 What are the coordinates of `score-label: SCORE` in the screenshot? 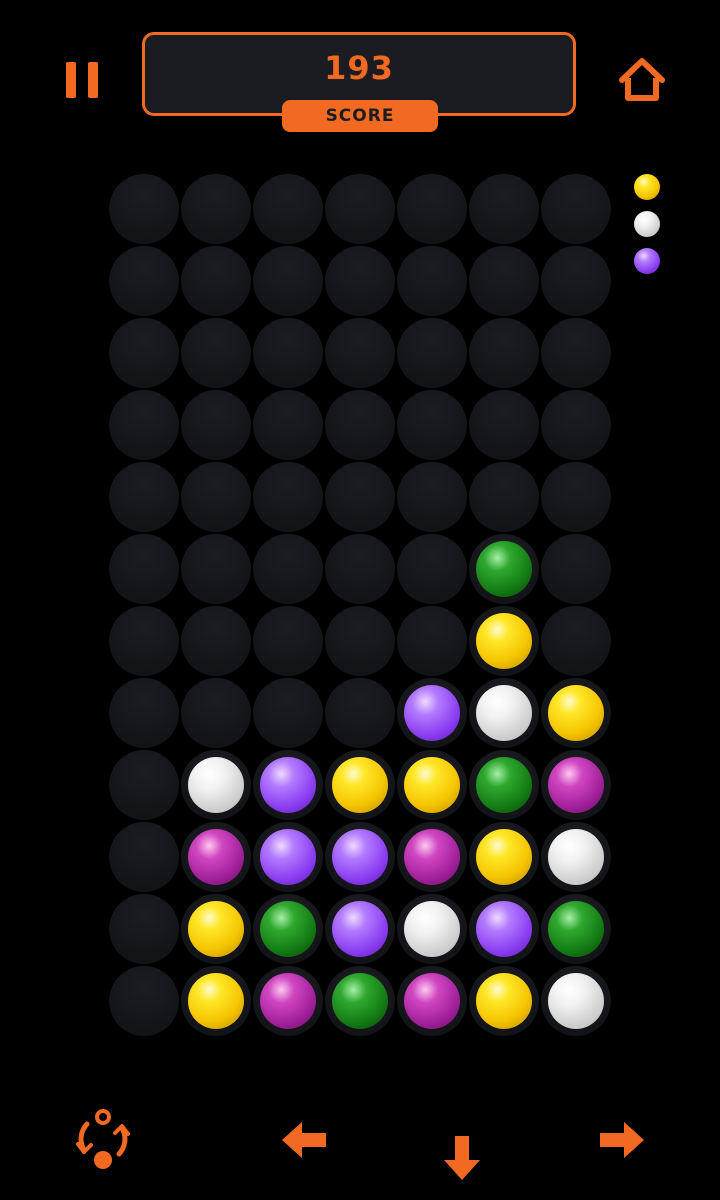 It's located at (360, 116).